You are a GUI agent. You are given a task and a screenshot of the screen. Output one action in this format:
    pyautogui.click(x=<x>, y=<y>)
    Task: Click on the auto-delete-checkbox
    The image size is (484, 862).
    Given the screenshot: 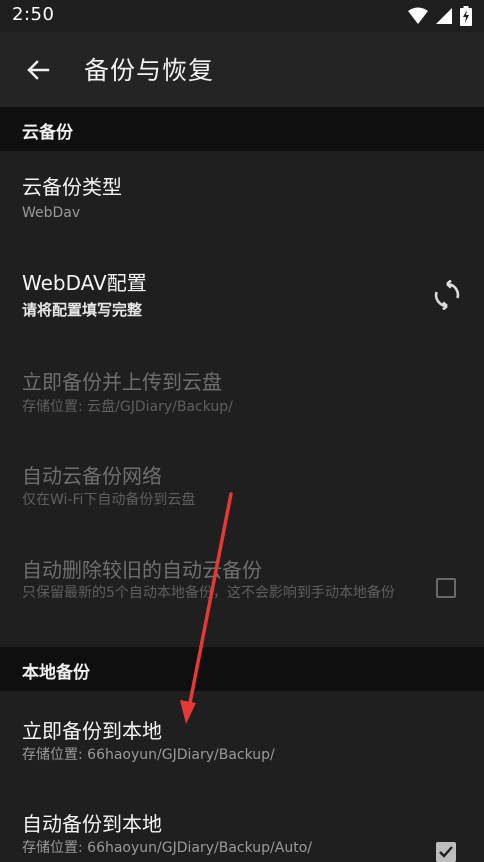 What is the action you would take?
    pyautogui.click(x=446, y=588)
    